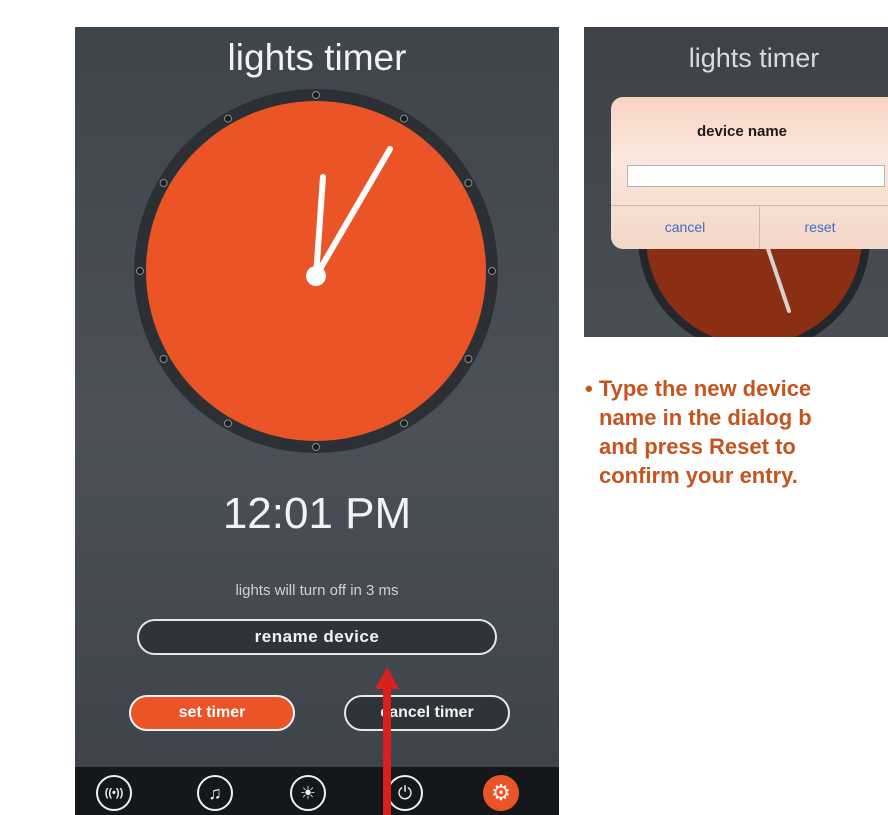  What do you see at coordinates (756, 176) in the screenshot?
I see `device-name-input` at bounding box center [756, 176].